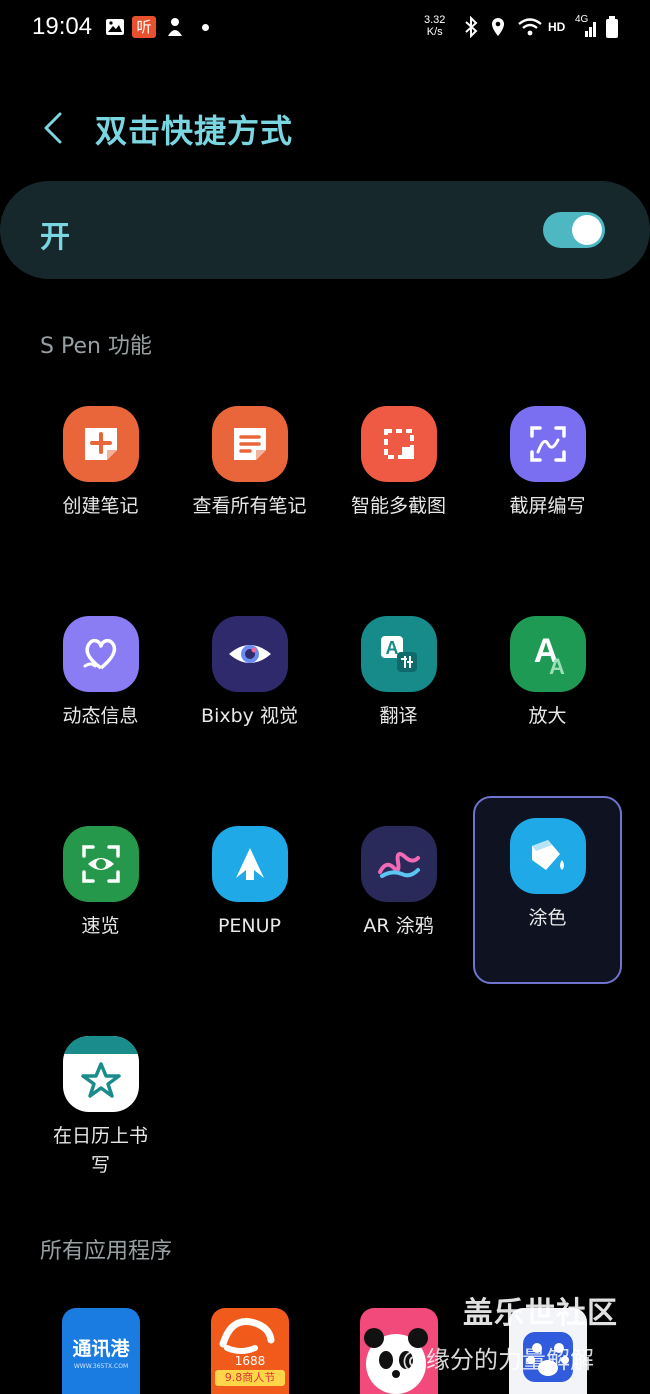  I want to click on app-alibaba-1688: 1688 9.8商人节, so click(250, 1351).